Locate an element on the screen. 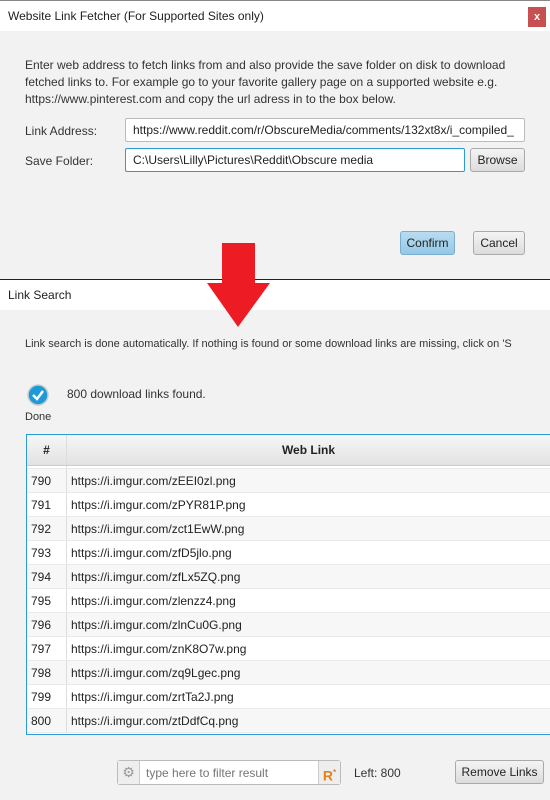 The image size is (550, 800). table-row: 794 https://i.imgur.com/zfLx5ZQ.png is located at coordinates (288, 577).